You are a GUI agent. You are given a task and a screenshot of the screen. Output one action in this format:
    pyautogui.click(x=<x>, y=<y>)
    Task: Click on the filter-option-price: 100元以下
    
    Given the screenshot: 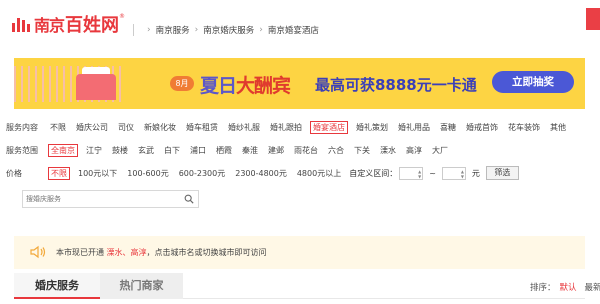 What is the action you would take?
    pyautogui.click(x=97, y=173)
    